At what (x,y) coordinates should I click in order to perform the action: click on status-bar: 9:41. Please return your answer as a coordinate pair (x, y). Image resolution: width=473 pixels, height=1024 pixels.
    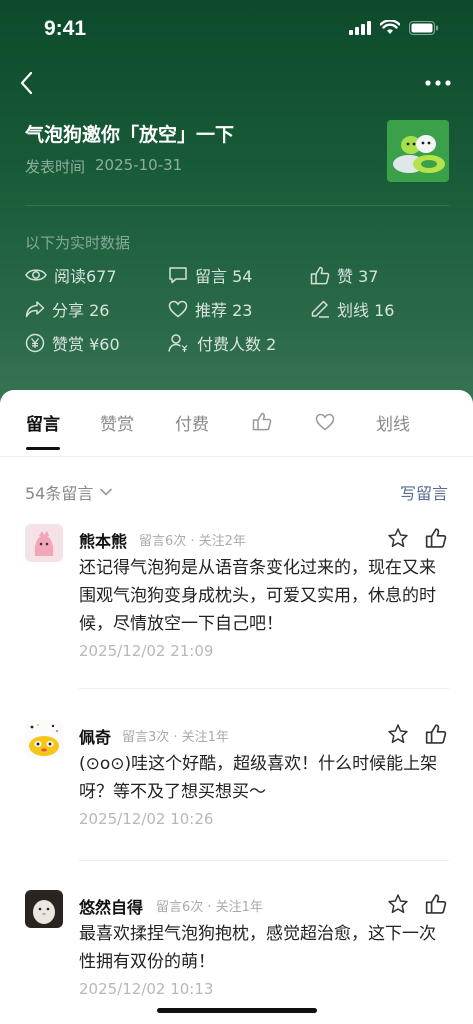
    Looking at the image, I should click on (236, 29).